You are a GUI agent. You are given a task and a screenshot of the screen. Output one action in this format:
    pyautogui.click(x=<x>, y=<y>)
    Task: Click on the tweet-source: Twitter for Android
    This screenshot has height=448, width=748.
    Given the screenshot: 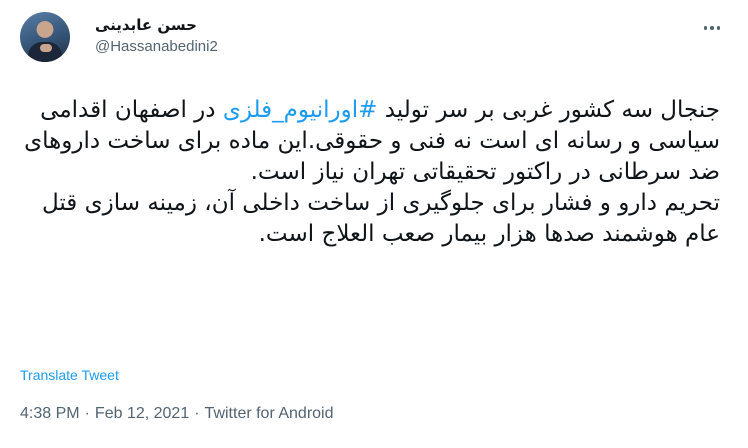 What is the action you would take?
    pyautogui.click(x=269, y=414)
    